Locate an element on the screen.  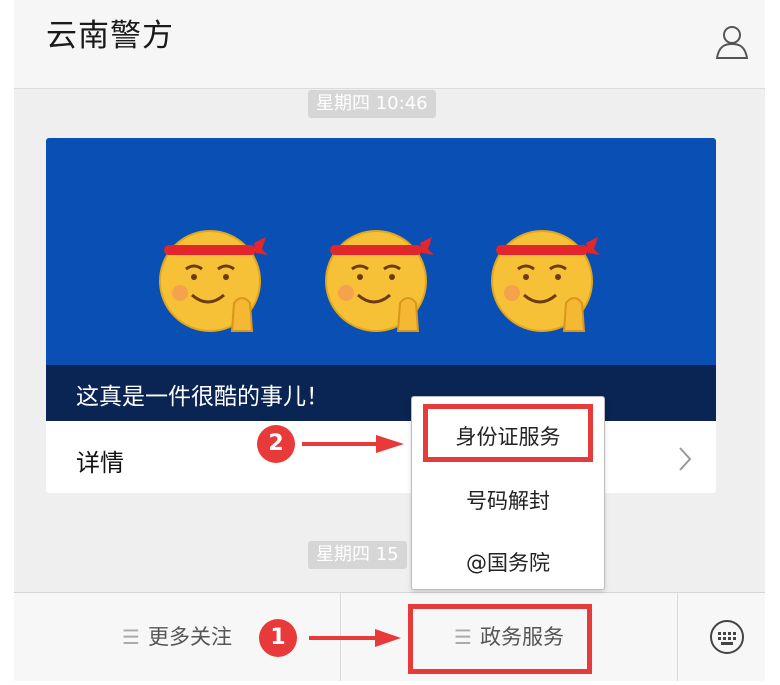
chevron-right-icon is located at coordinates (685, 459).